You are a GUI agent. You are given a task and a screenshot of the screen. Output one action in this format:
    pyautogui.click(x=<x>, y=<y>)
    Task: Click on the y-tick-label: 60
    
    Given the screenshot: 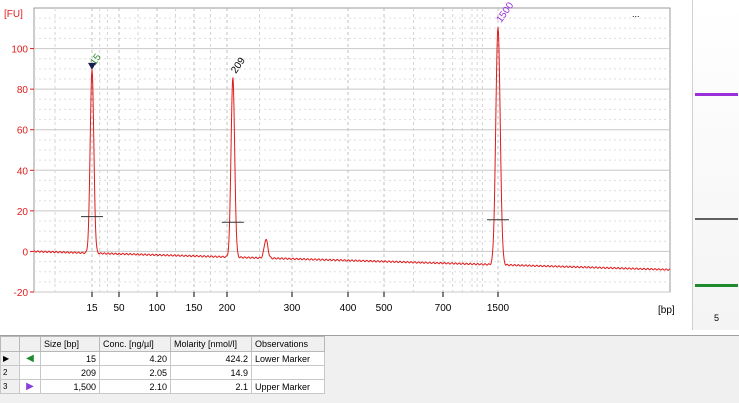 What is the action you would take?
    pyautogui.click(x=23, y=131)
    